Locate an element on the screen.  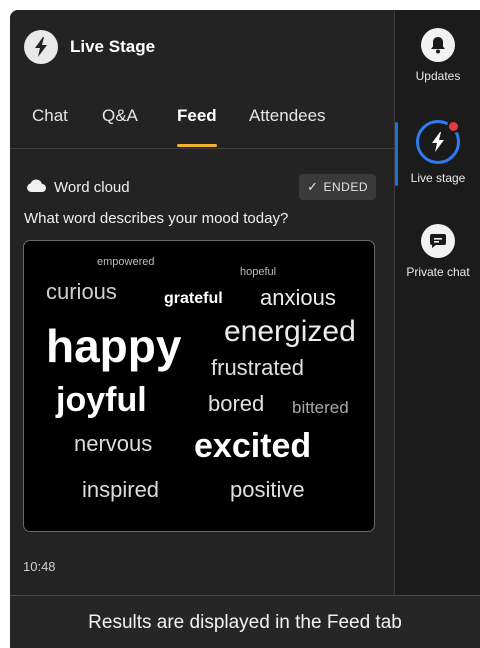
rail-item-updates: Updates is located at coordinates (437, 55).